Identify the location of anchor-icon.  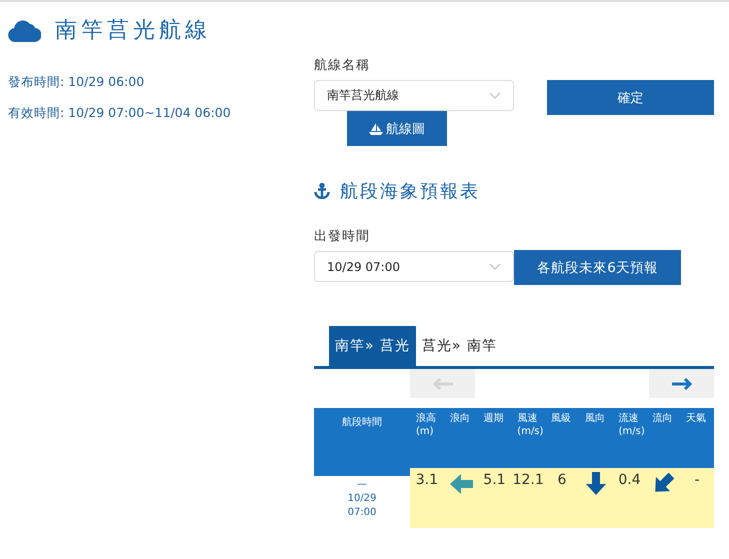
(322, 191).